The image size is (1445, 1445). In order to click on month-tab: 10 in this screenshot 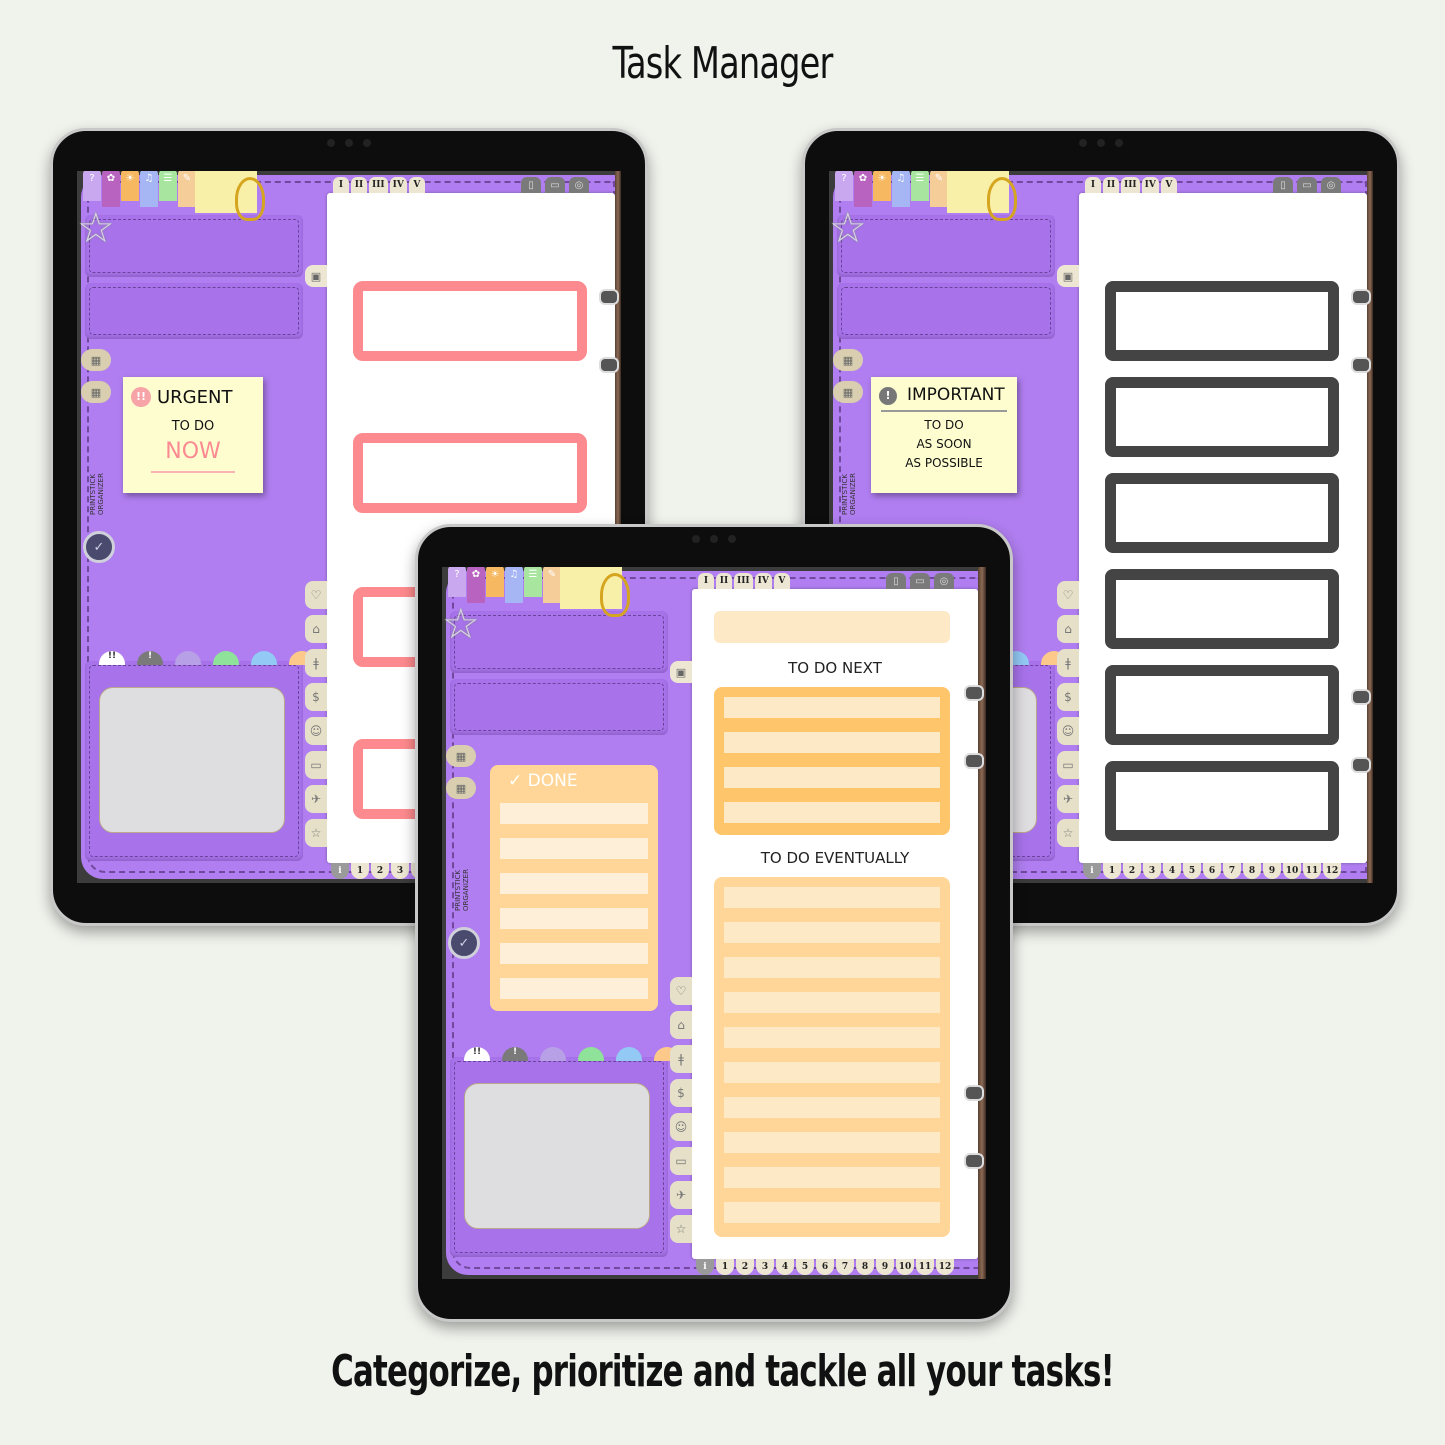, I will do `click(905, 1267)`.